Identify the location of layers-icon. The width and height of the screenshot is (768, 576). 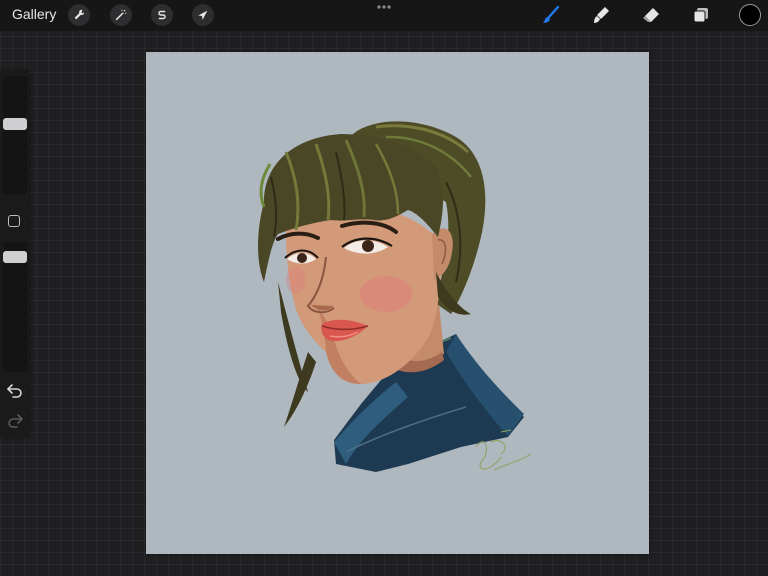
(700, 15).